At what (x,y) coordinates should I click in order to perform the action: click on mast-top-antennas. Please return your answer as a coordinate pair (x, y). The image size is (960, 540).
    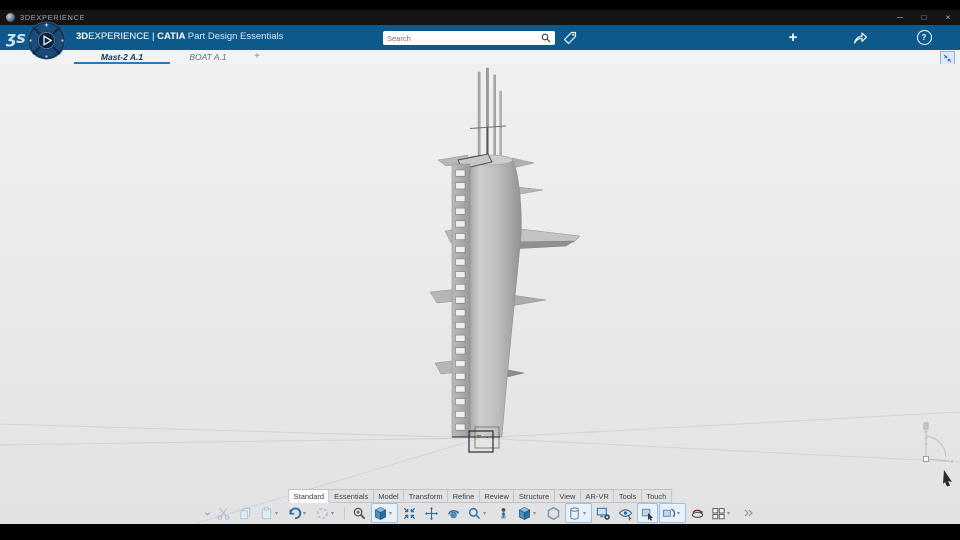
    Looking at the image, I should click on (488, 116).